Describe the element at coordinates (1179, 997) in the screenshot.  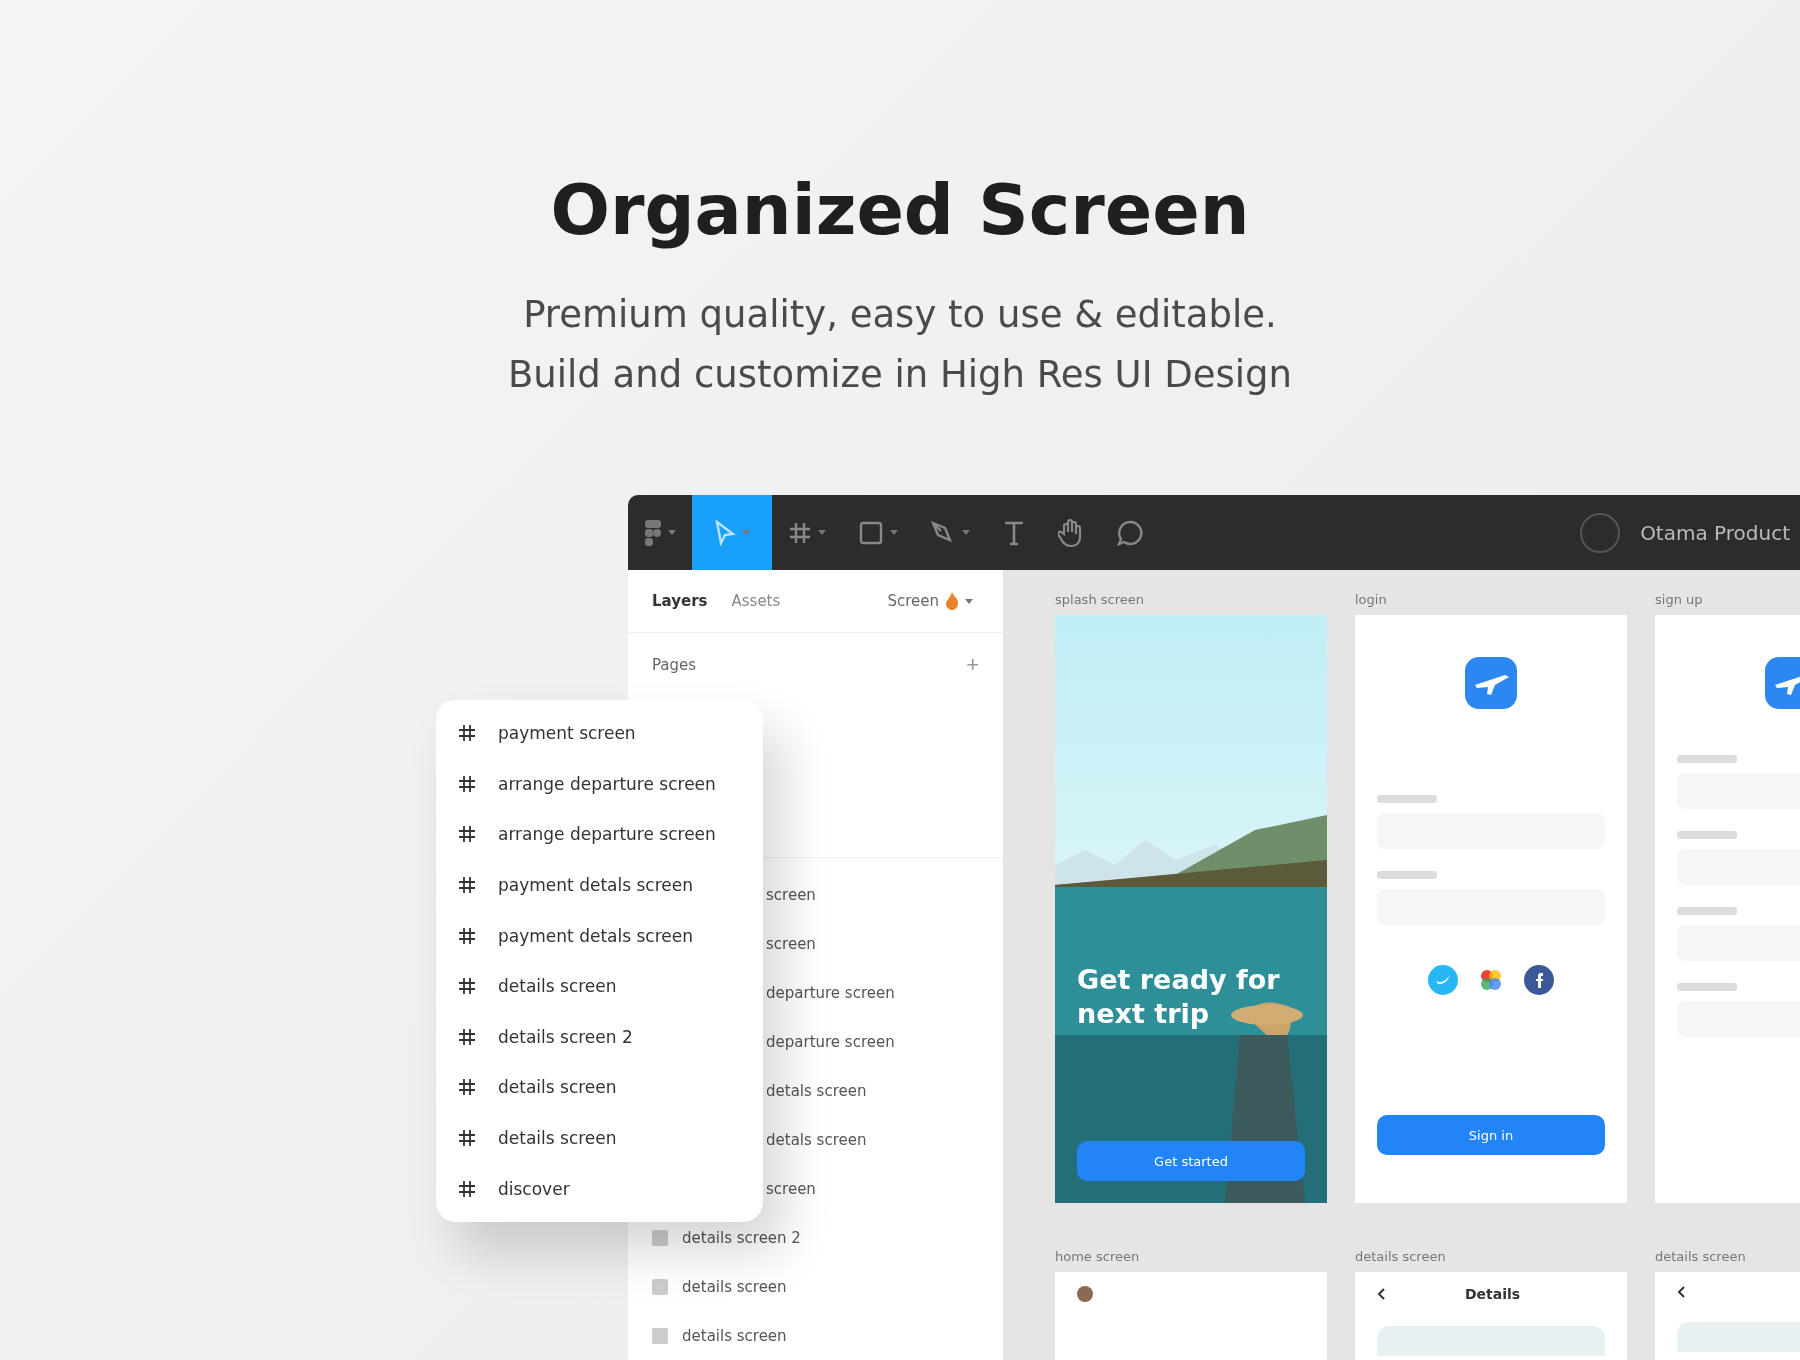
I see `splash-title: Get ready for next trip` at that location.